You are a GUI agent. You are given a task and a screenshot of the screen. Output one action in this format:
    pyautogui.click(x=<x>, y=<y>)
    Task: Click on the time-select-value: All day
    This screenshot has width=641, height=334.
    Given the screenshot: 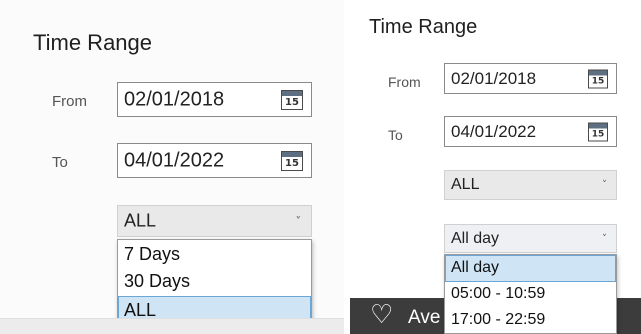 What is the action you would take?
    pyautogui.click(x=475, y=238)
    